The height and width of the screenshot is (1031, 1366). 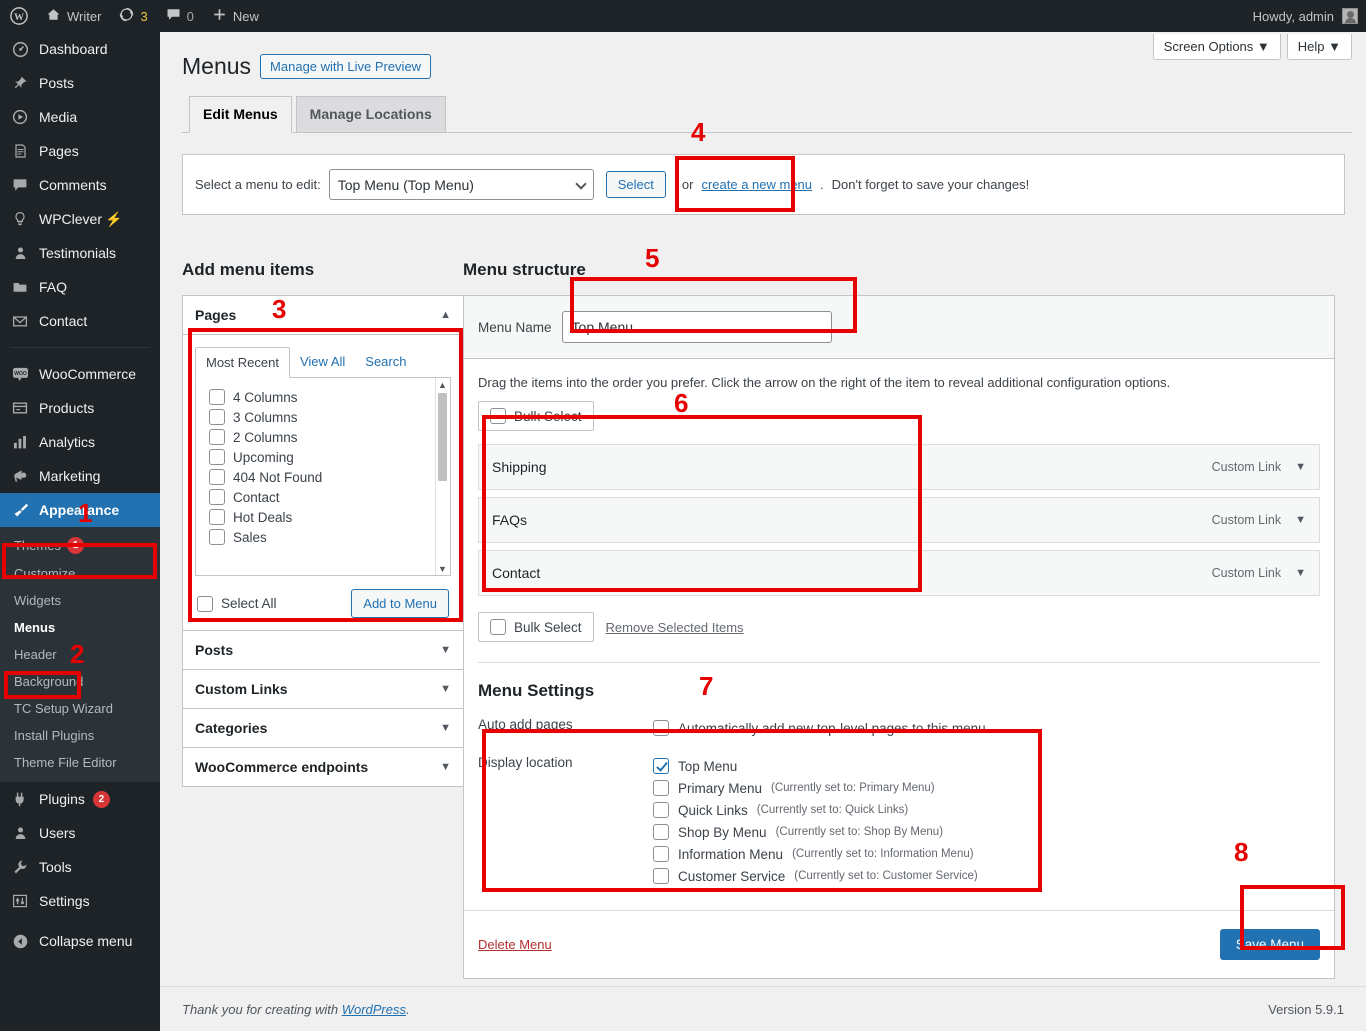 What do you see at coordinates (675, 627) in the screenshot?
I see `remove-selected-items-link: Remove Selected Items` at bounding box center [675, 627].